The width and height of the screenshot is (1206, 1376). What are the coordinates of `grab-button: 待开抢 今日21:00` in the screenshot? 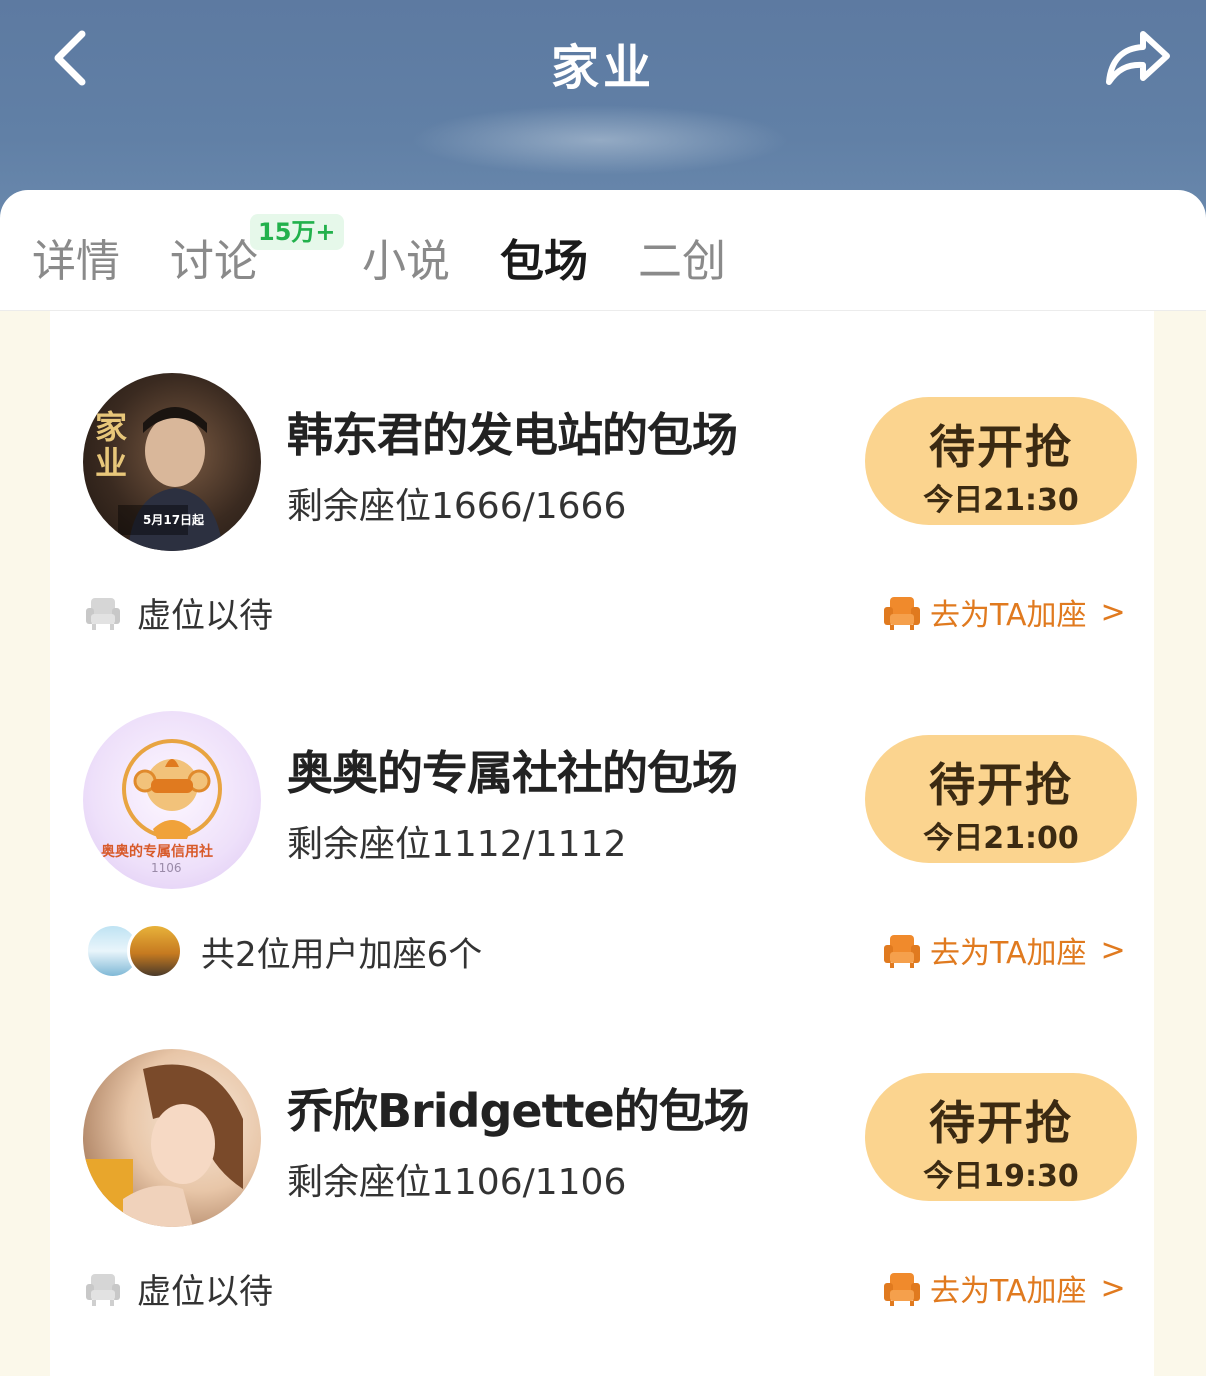 It's located at (1001, 799).